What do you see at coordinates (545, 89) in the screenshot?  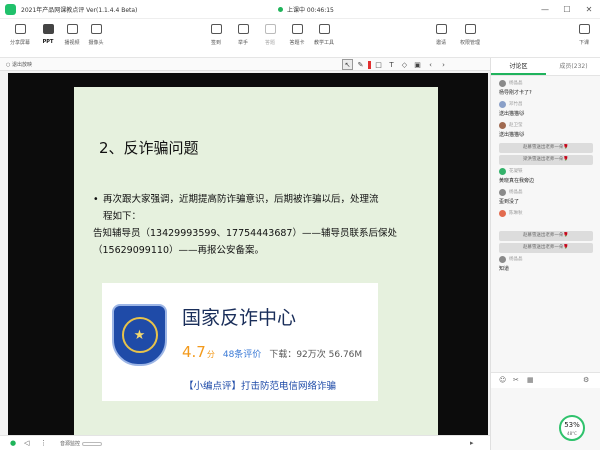 I see `chat-message: 杨晶晶 杨导刚才卡了?` at bounding box center [545, 89].